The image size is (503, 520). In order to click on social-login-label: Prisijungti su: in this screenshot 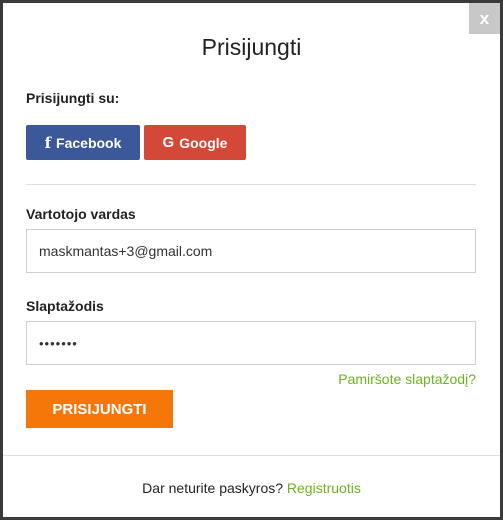, I will do `click(73, 98)`.